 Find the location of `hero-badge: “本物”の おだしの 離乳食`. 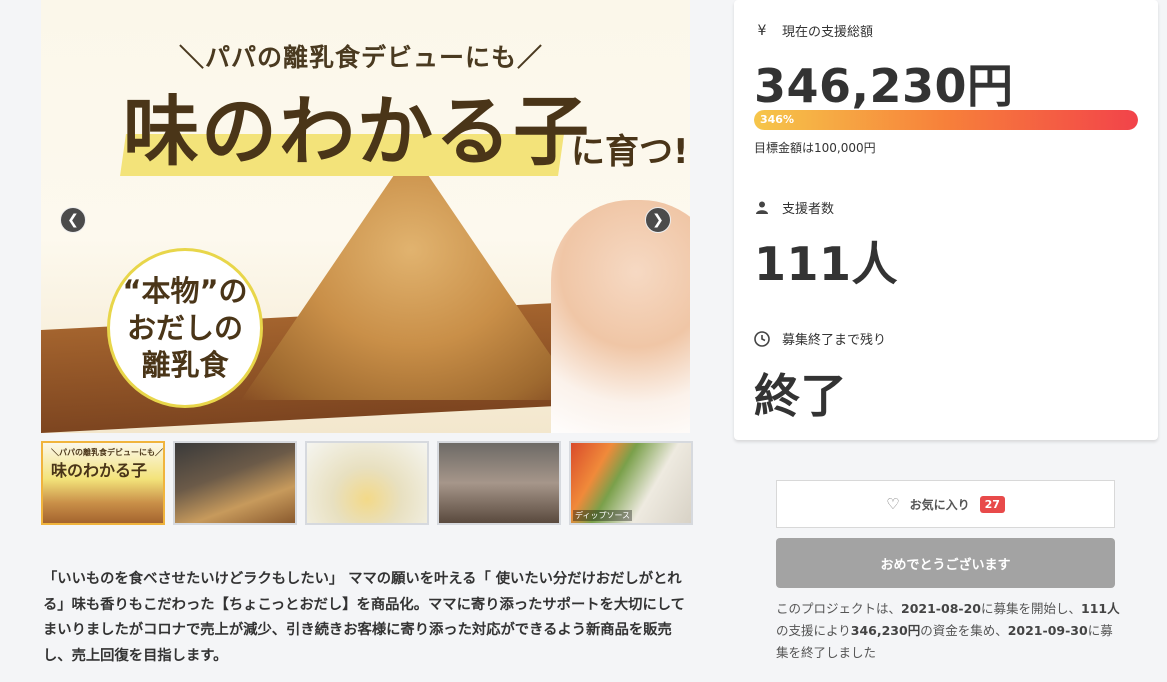

hero-badge: “本物”の おだしの 離乳食 is located at coordinates (185, 328).